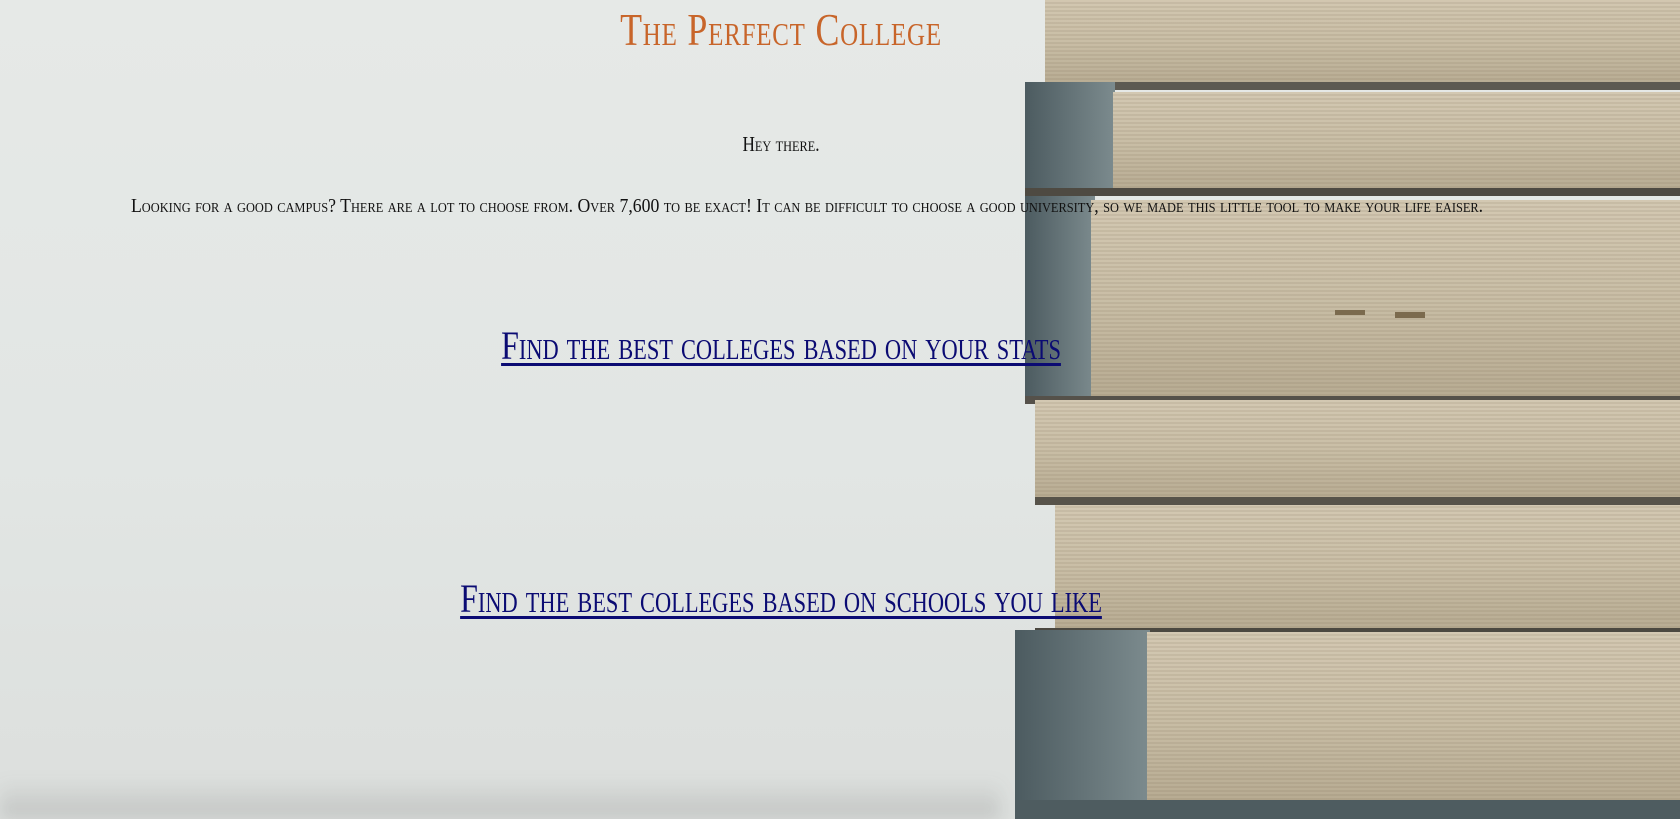 This screenshot has width=1680, height=819. I want to click on background-shadow, so click(500, 799).